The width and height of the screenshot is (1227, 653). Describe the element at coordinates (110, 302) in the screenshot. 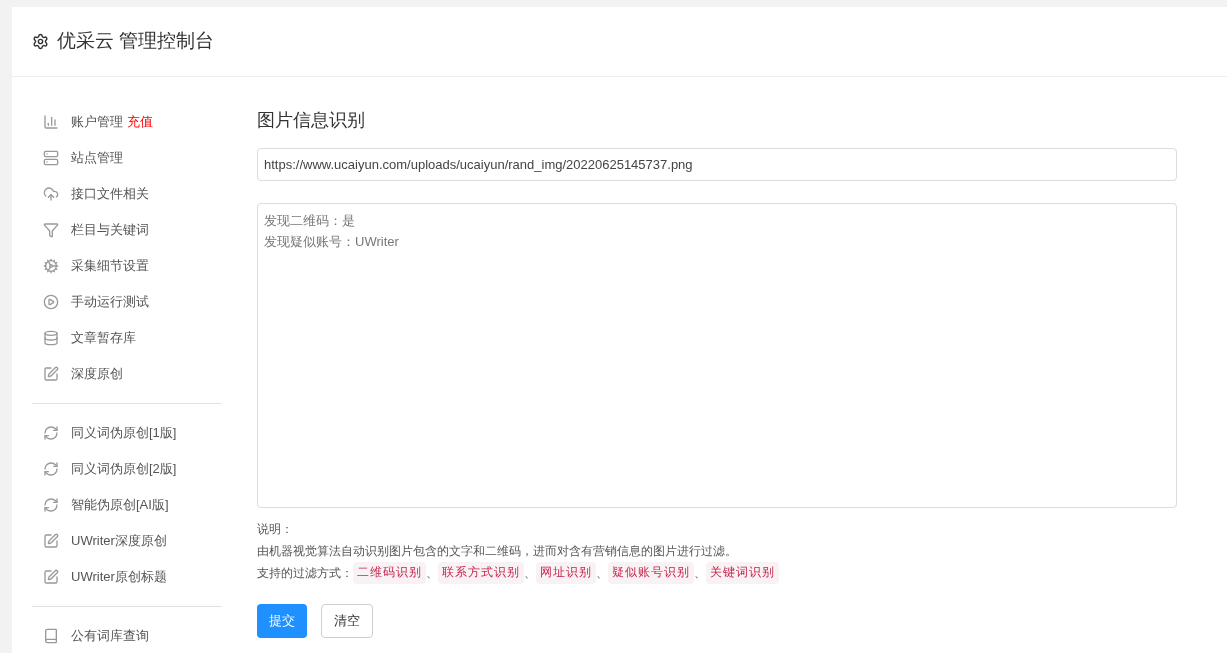

I see `sidebar-label: 手动运行测试` at that location.